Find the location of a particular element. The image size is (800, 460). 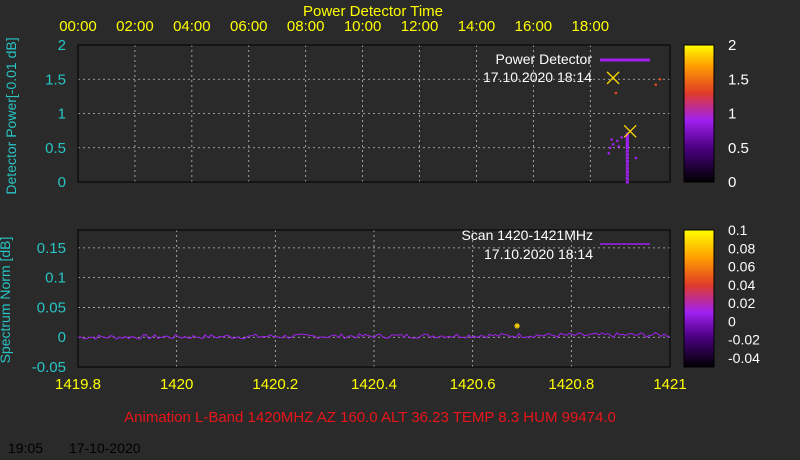

top-series is located at coordinates (634, 127).